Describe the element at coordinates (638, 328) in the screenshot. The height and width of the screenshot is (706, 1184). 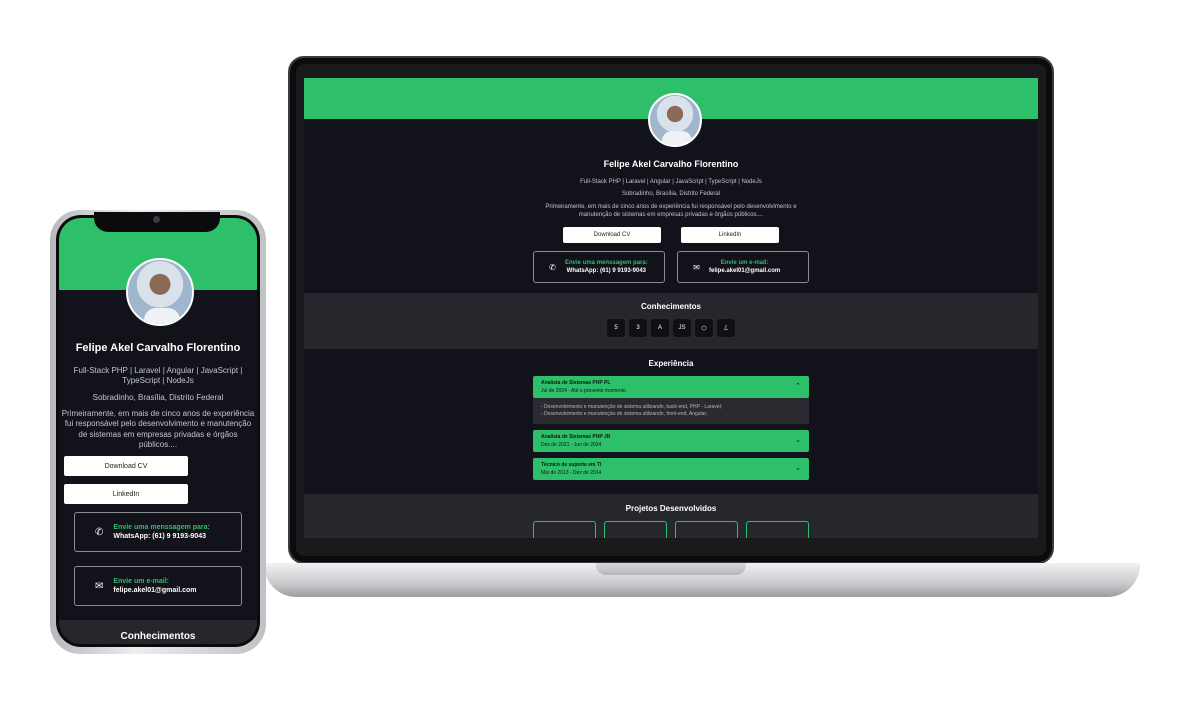
I see `css3-icon: 3` at that location.